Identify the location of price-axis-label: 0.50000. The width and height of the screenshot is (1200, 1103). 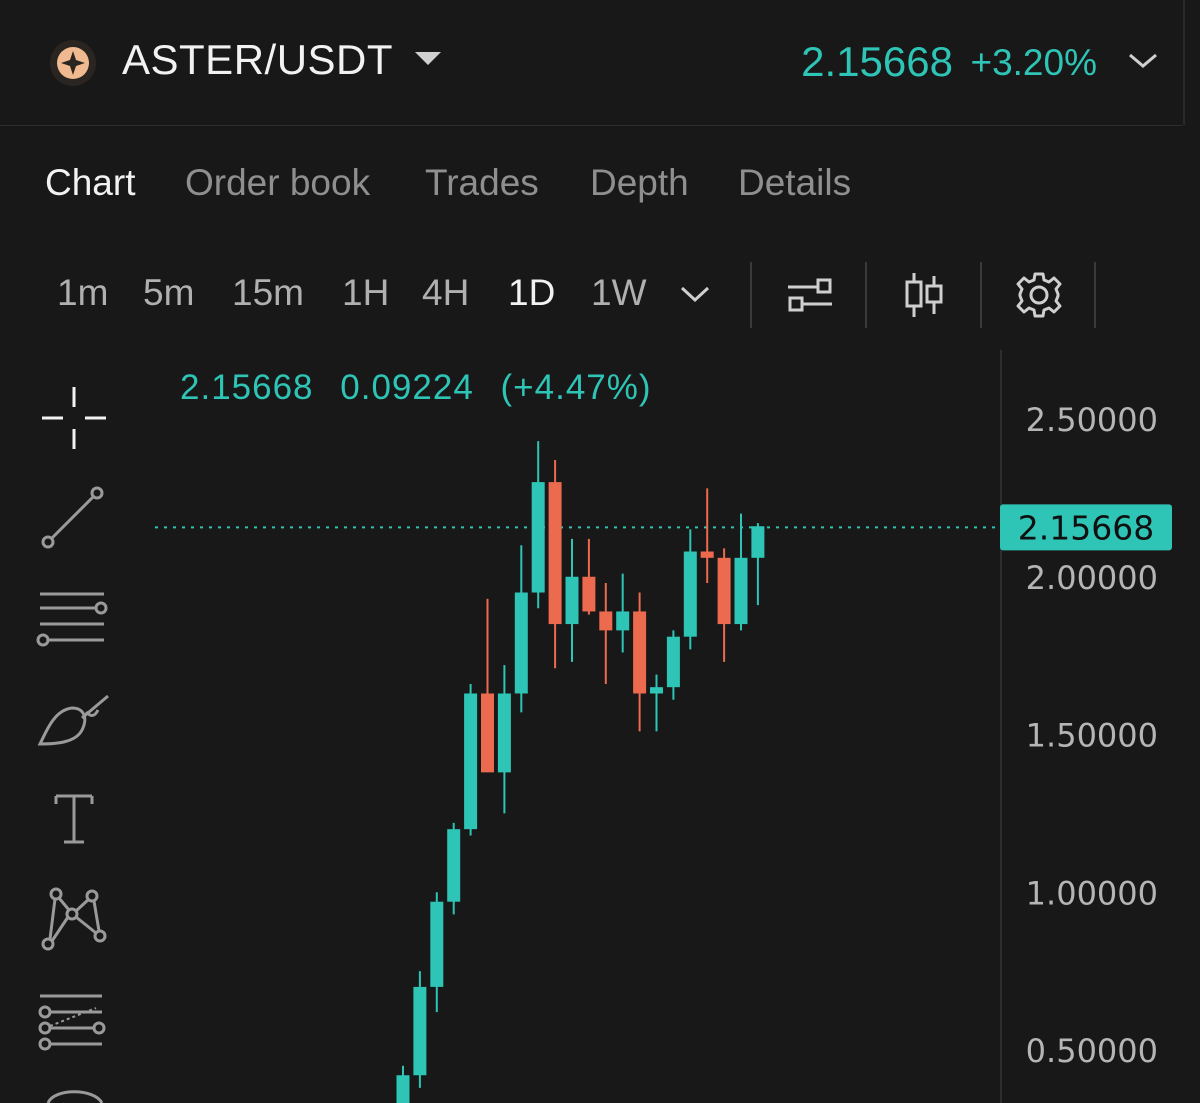
(1092, 1051).